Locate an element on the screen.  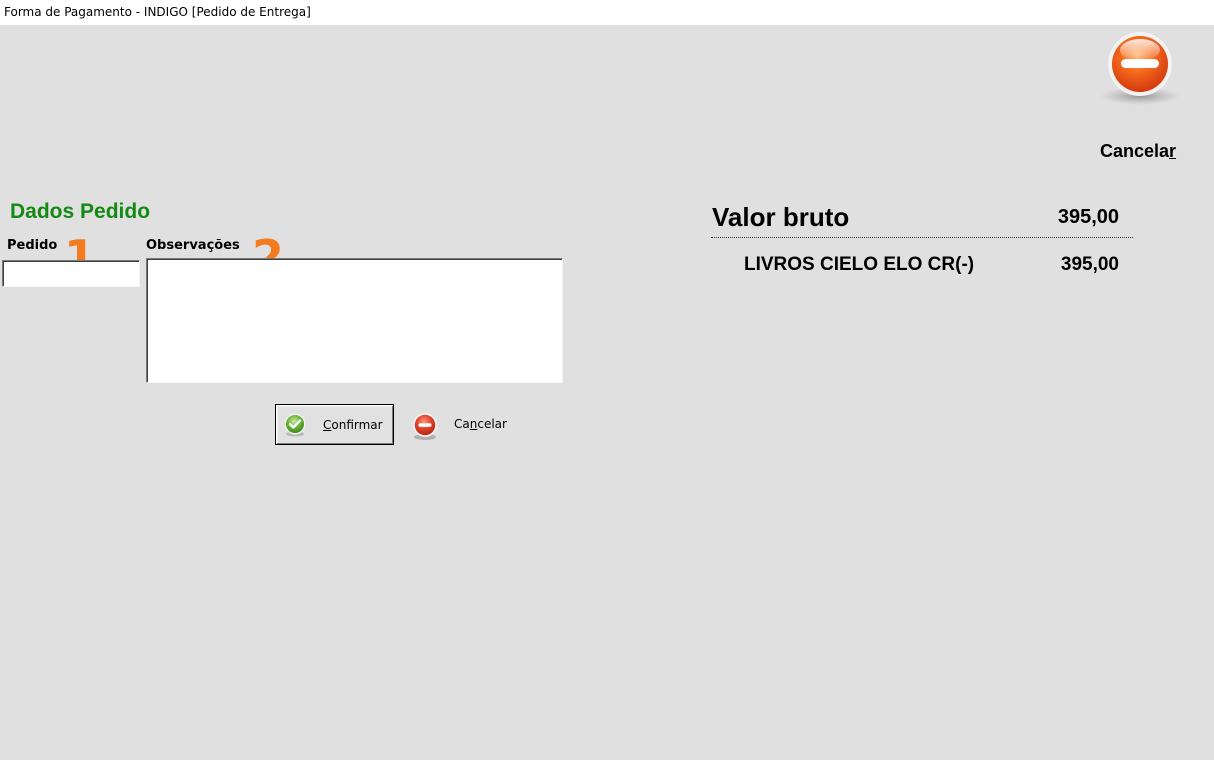
big-cancel-label-main: Cancela is located at coordinates (1135, 151).